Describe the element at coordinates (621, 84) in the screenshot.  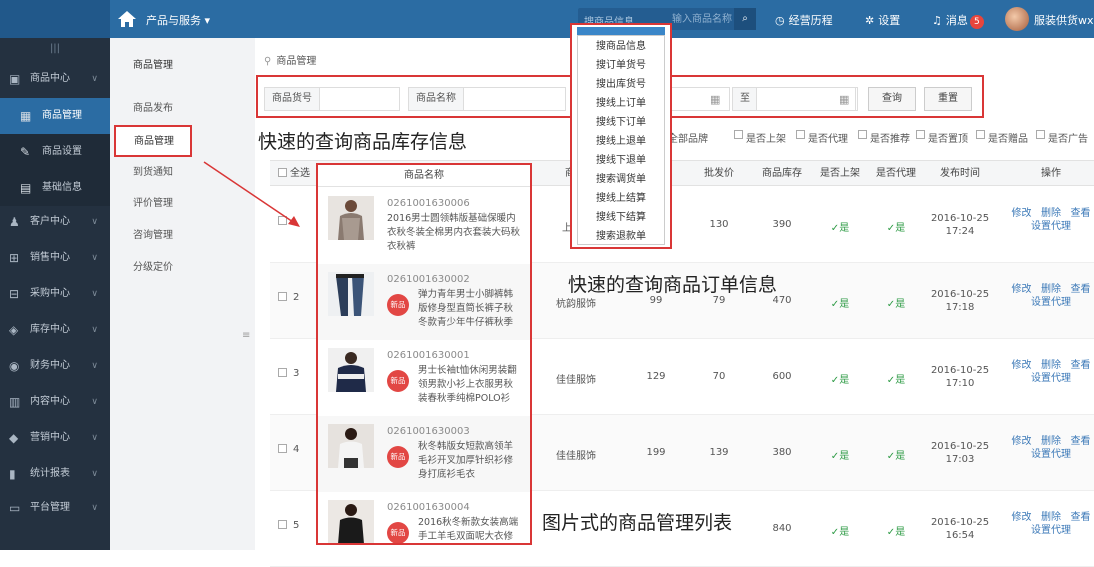
I see `dropdown-option: 搜出库货号` at that location.